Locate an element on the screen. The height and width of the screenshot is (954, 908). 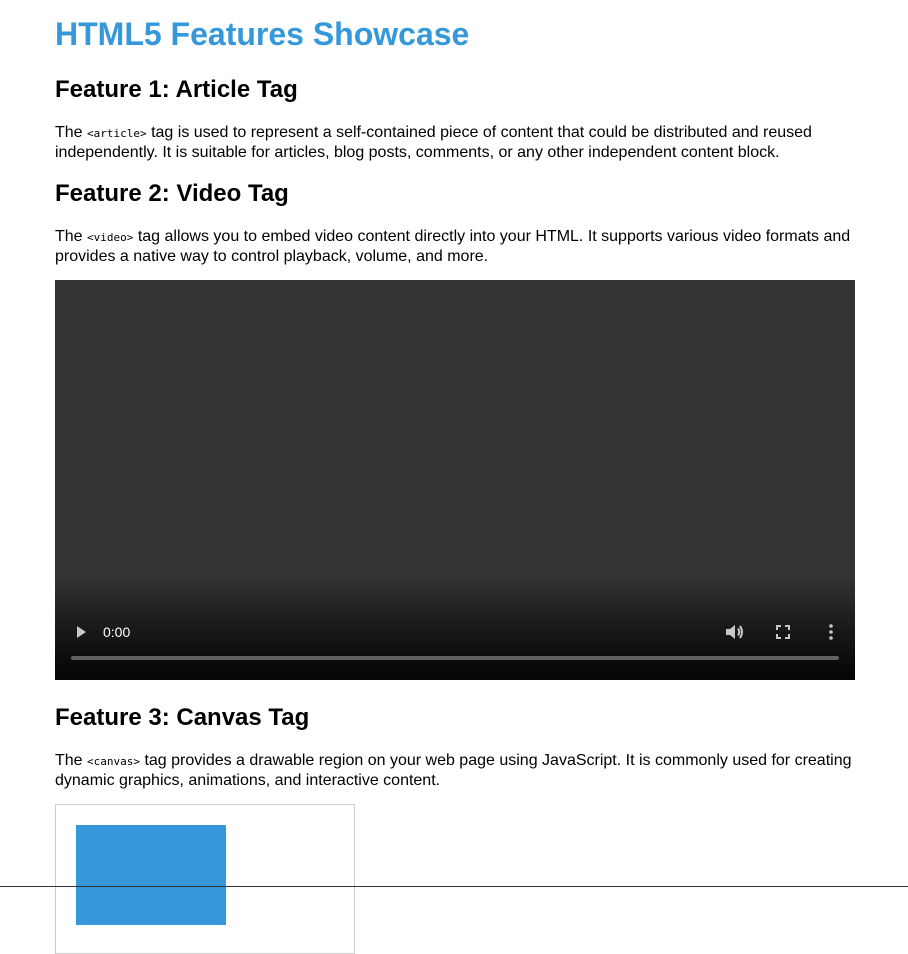
feature-2-text-before: The is located at coordinates (71, 236).